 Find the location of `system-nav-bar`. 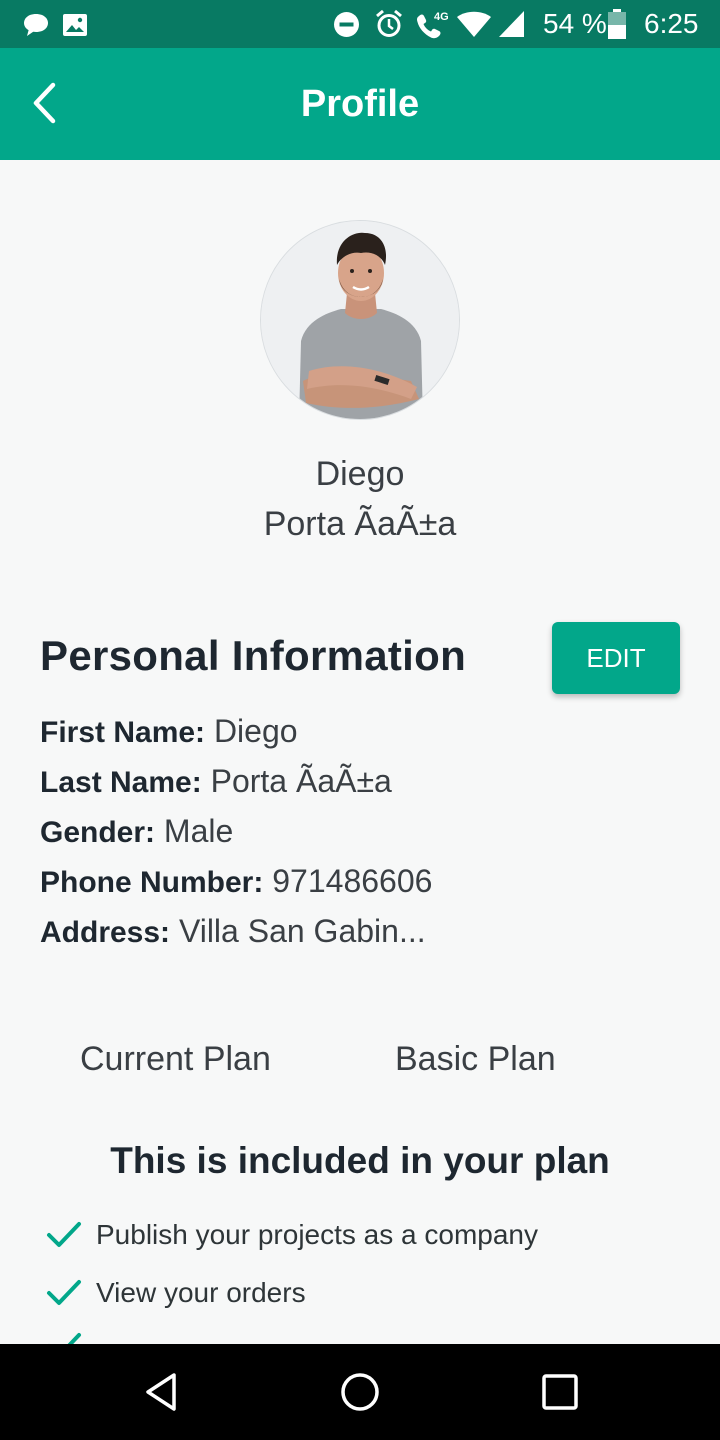

system-nav-bar is located at coordinates (360, 1392).